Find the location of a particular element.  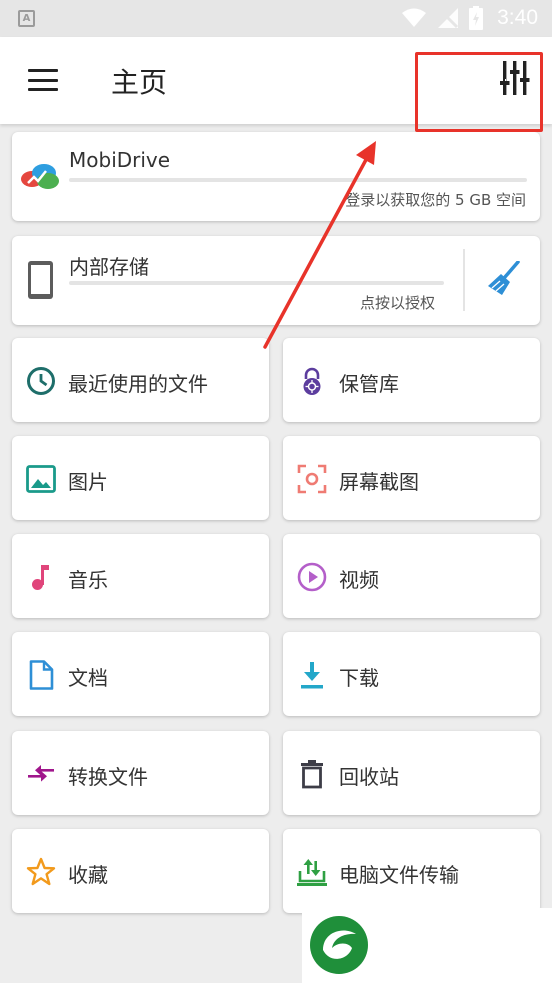

play-circle-icon is located at coordinates (312, 577).